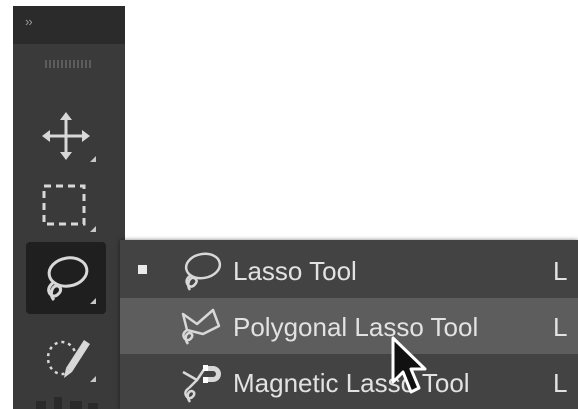 Image resolution: width=578 pixels, height=409 pixels. I want to click on lasso-tool-button, so click(66, 278).